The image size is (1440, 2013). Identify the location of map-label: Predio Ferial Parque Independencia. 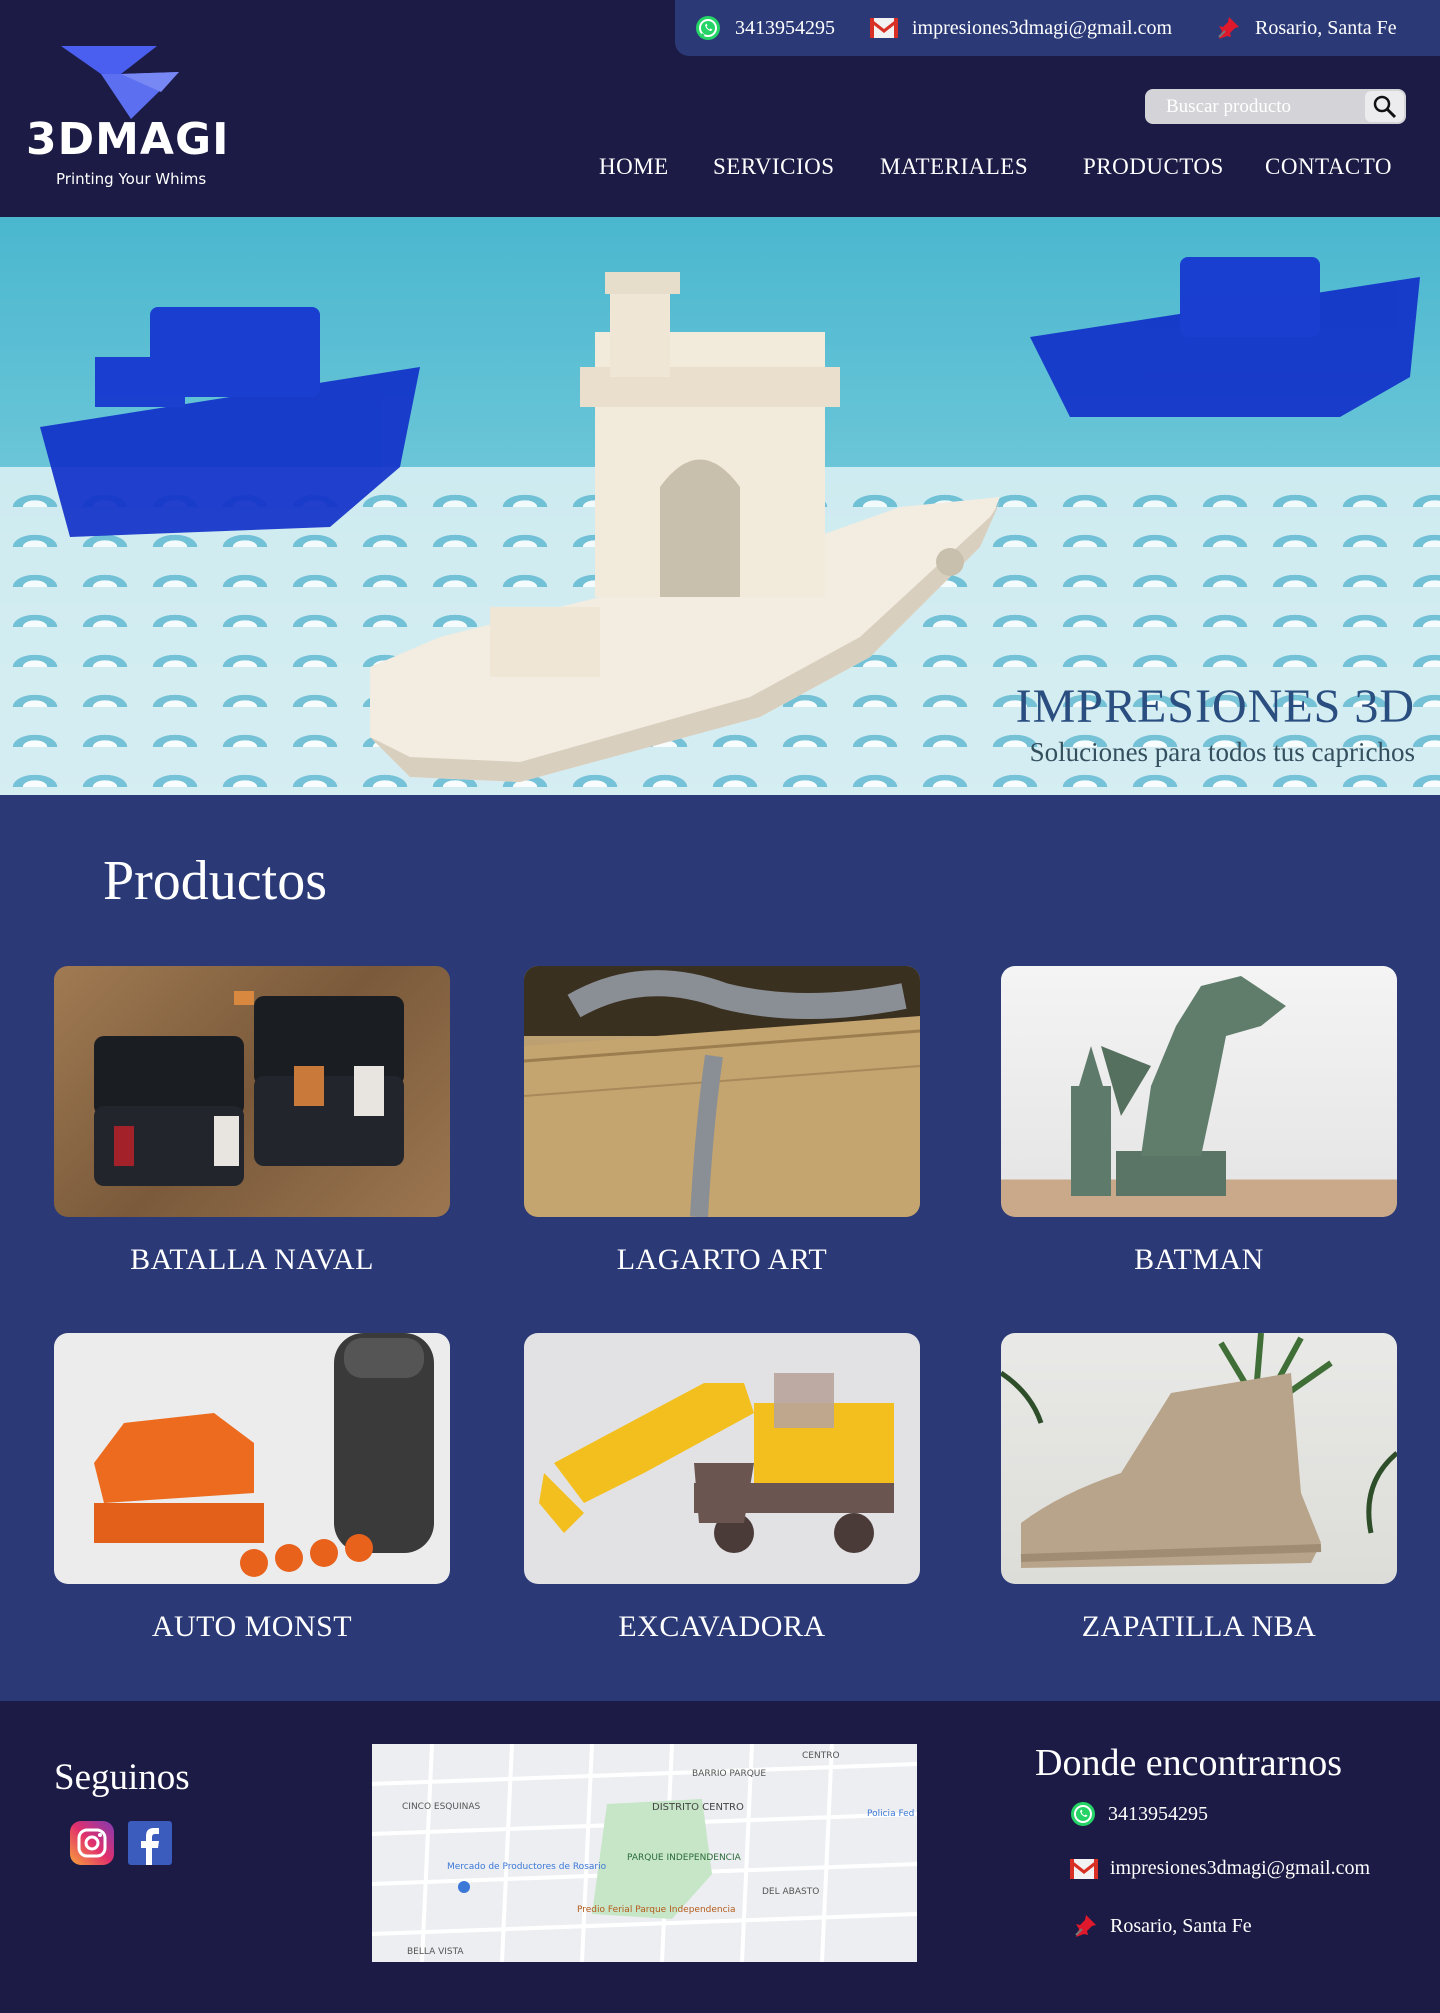
(656, 1910).